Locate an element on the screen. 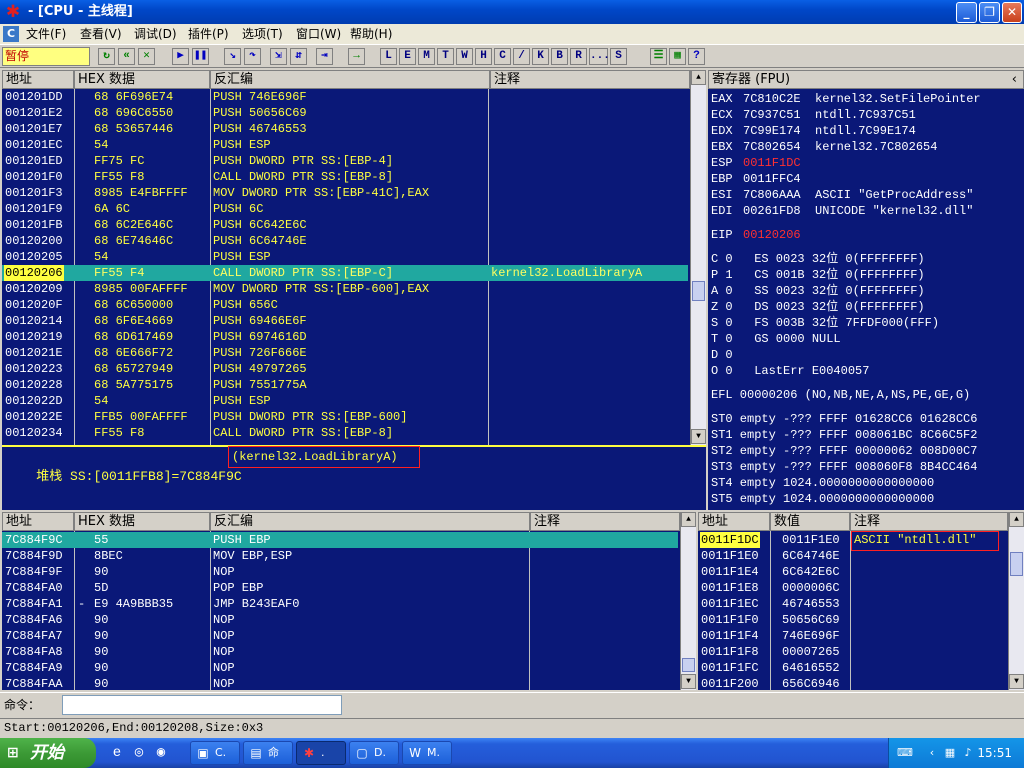 This screenshot has width=1024, height=768. disasm-row: 001201F9 6A 6C PUSH 6C is located at coordinates (345, 209).